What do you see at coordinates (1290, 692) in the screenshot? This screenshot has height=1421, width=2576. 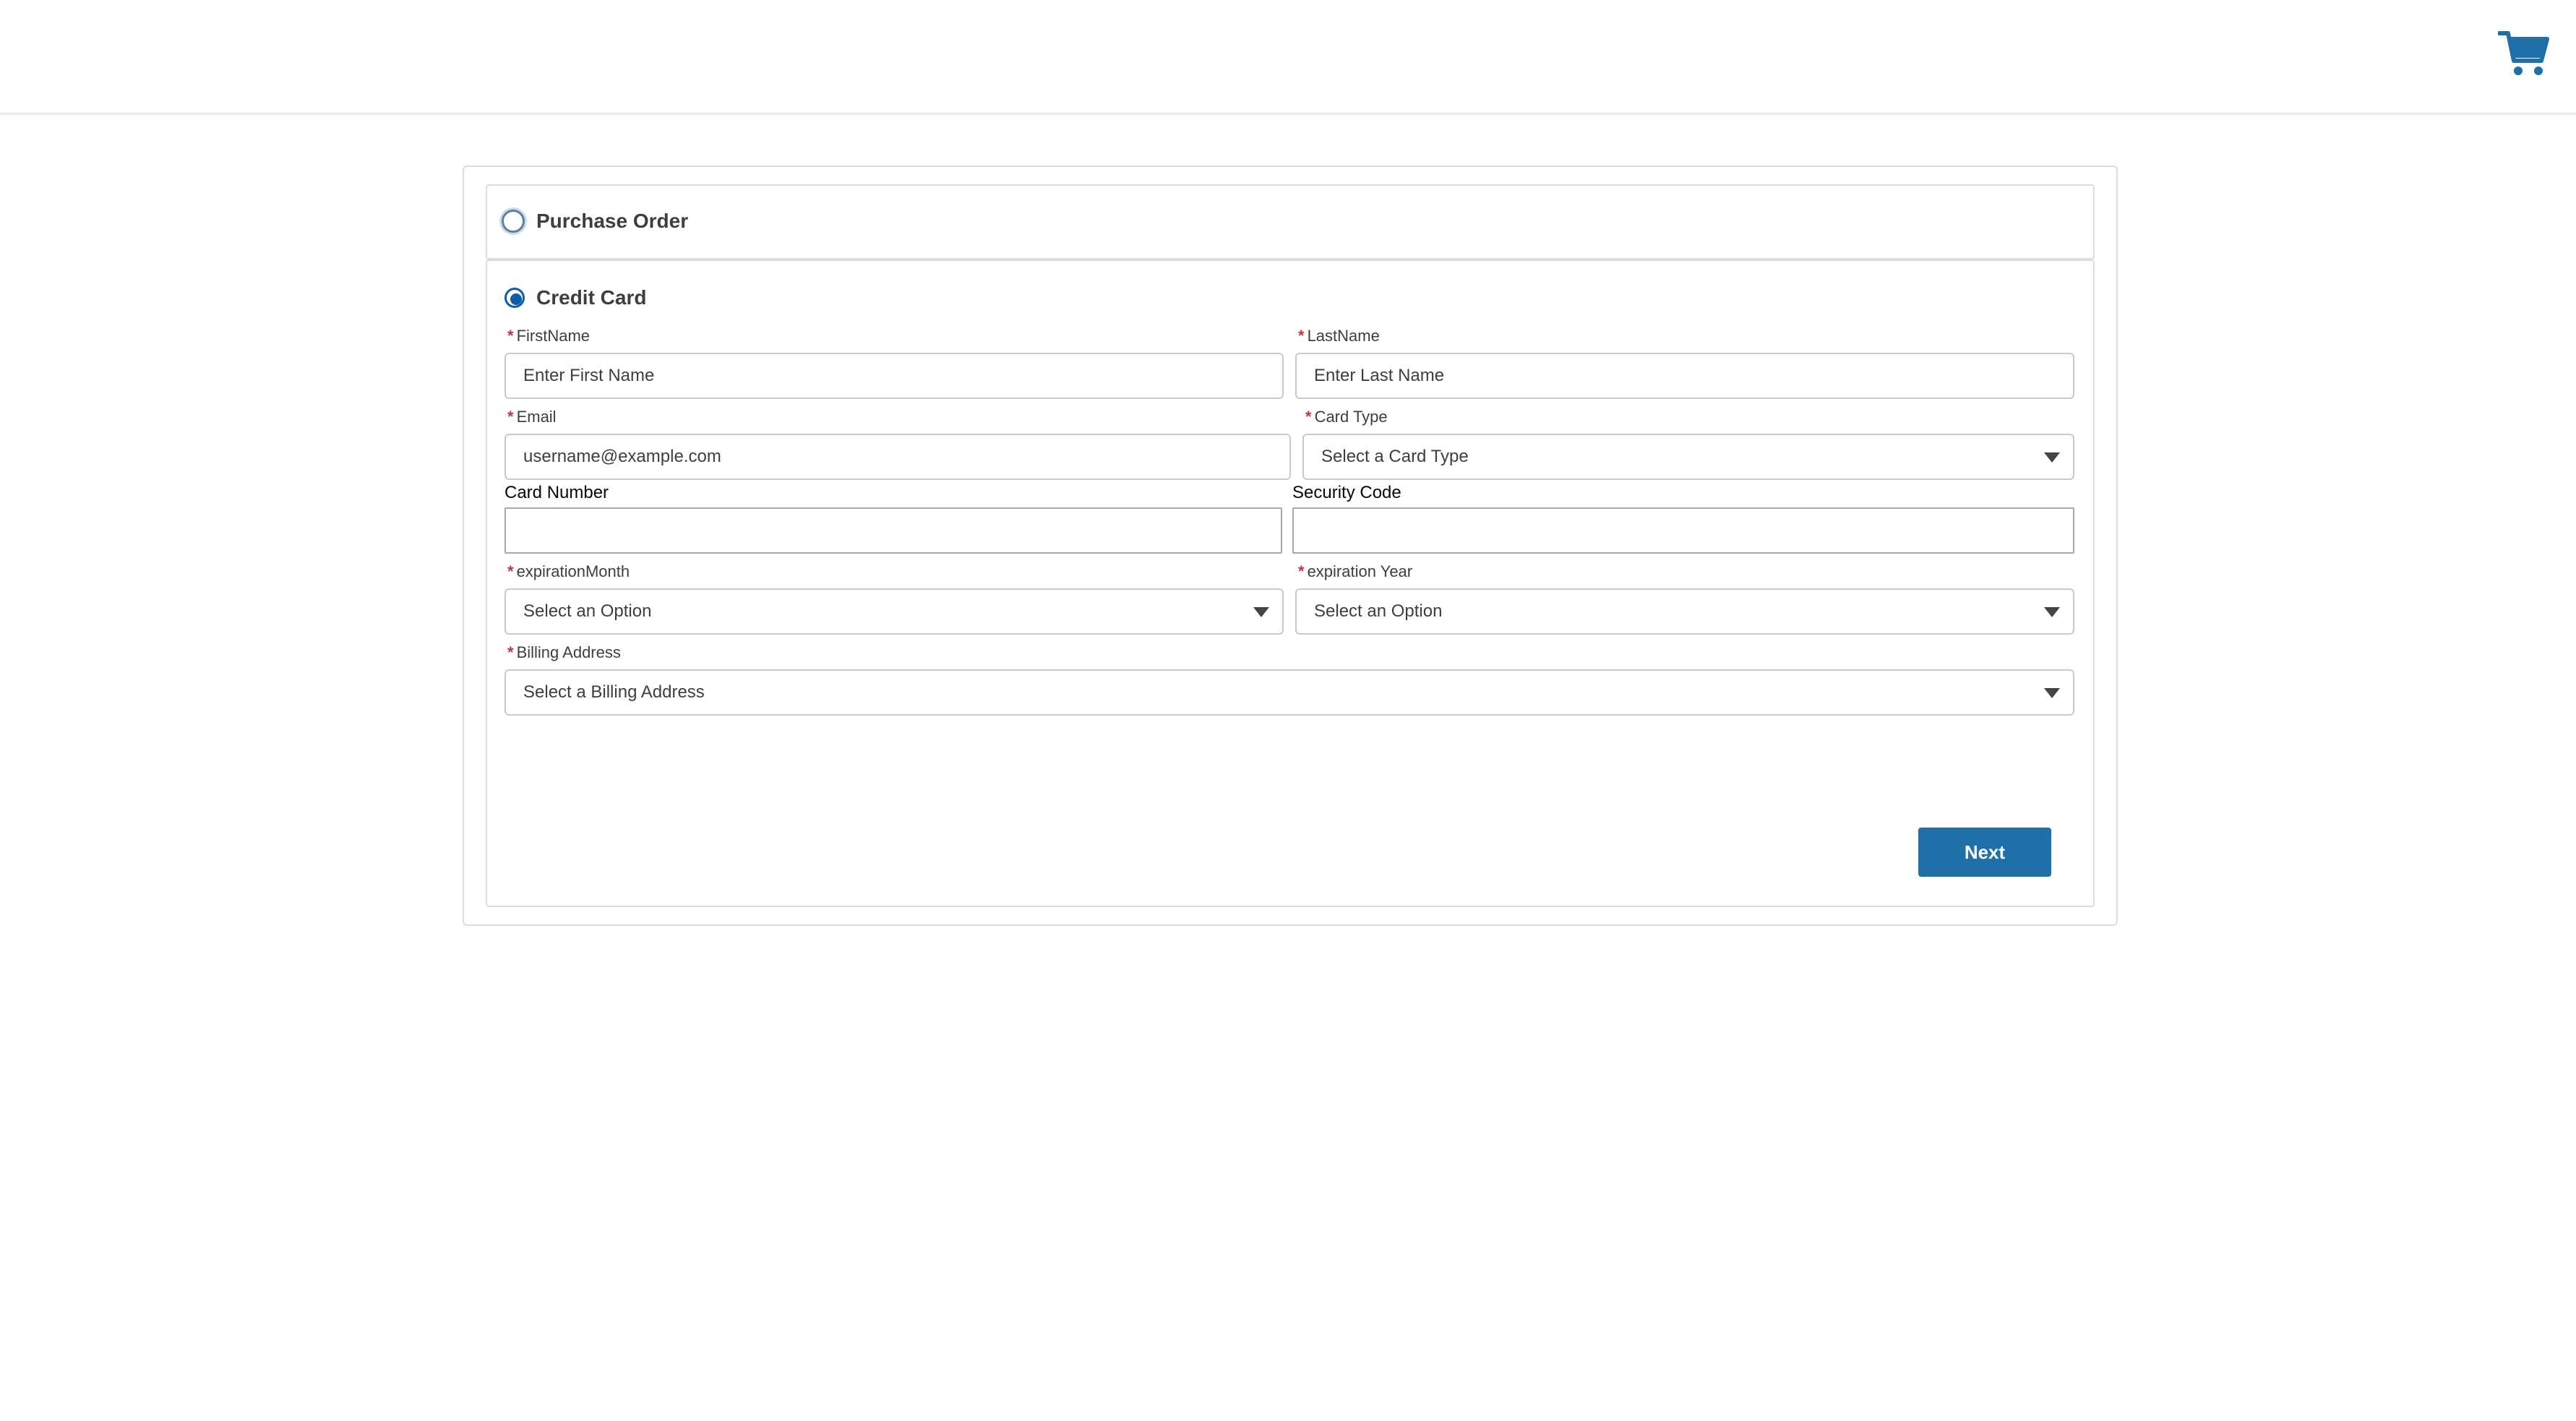 I see `billing-address-select: Select a Billing Address` at bounding box center [1290, 692].